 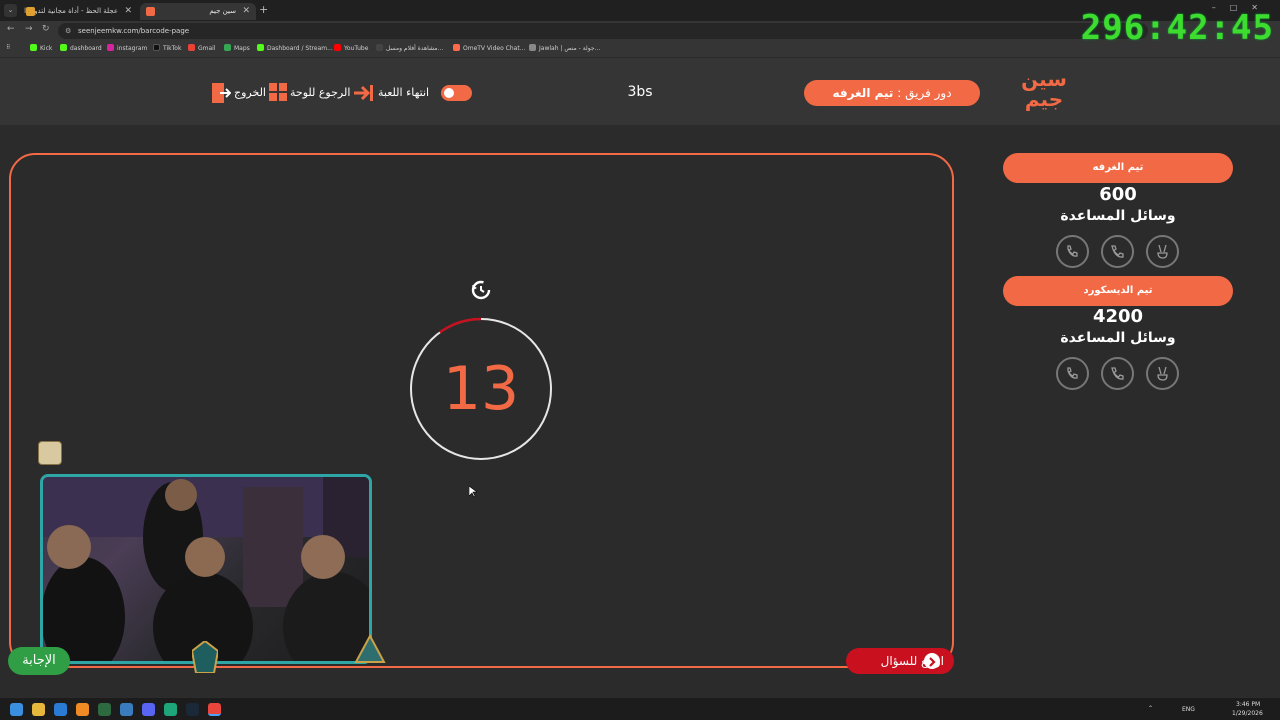 I want to click on arrow-exit-icon, so click(x=363, y=93).